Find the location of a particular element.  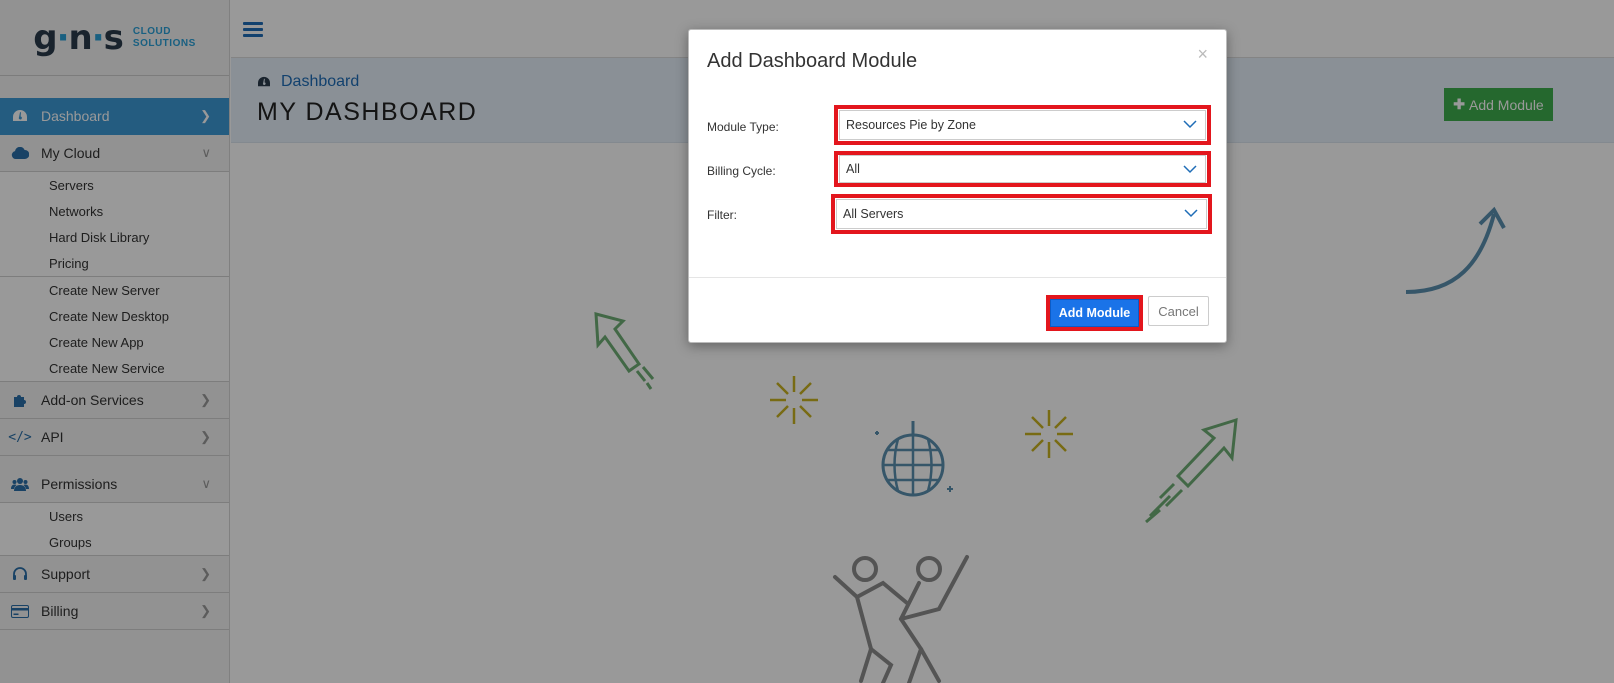

billing-cycle-highlight: All is located at coordinates (1022, 169).